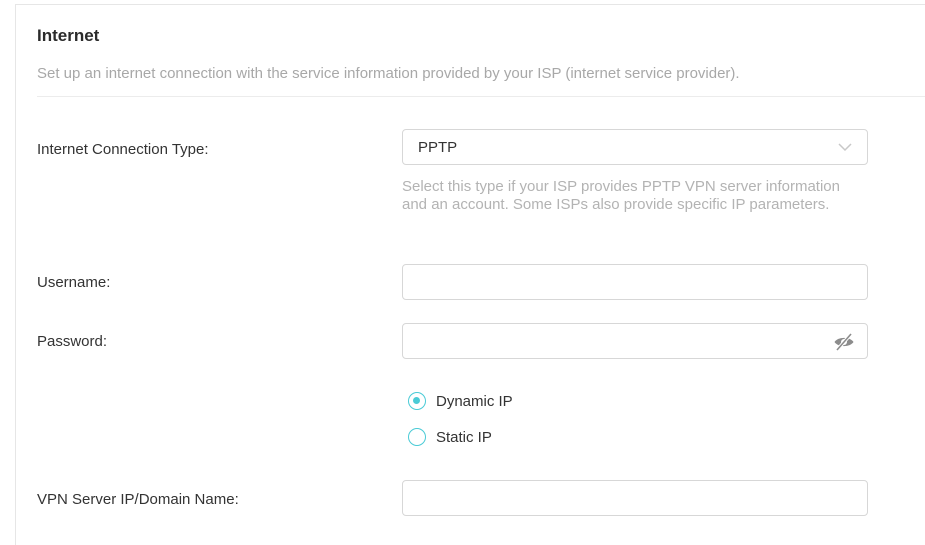  Describe the element at coordinates (845, 147) in the screenshot. I see `chevron-down-icon` at that location.